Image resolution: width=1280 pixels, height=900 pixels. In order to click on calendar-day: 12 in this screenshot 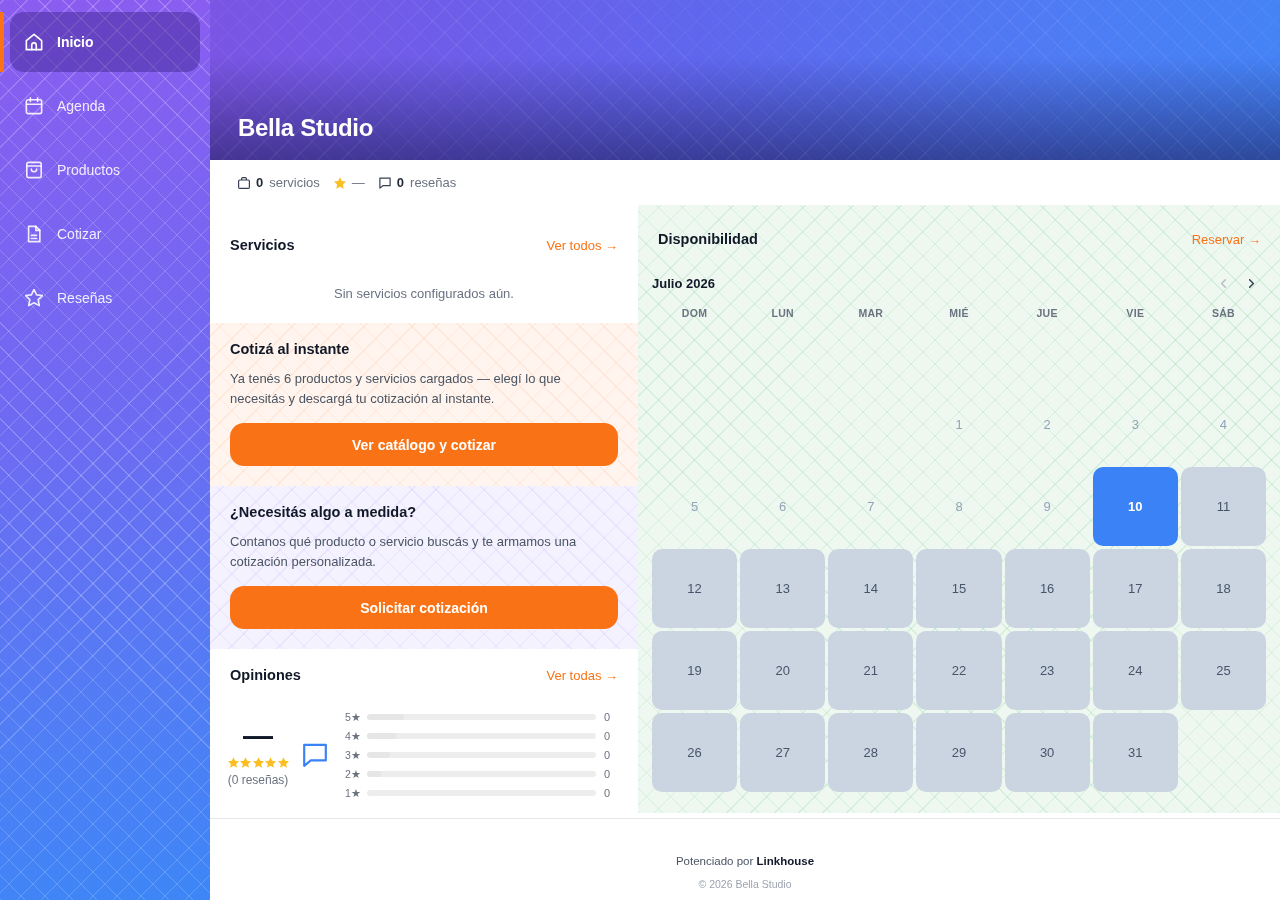, I will do `click(695, 588)`.